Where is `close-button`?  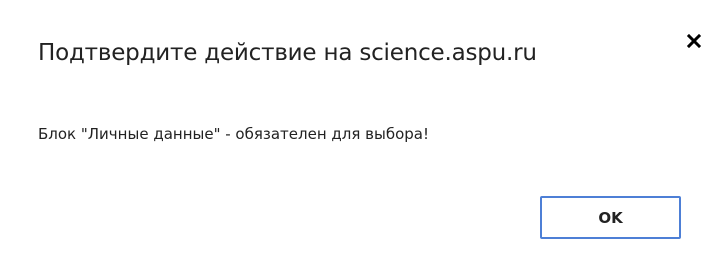 close-button is located at coordinates (693, 40).